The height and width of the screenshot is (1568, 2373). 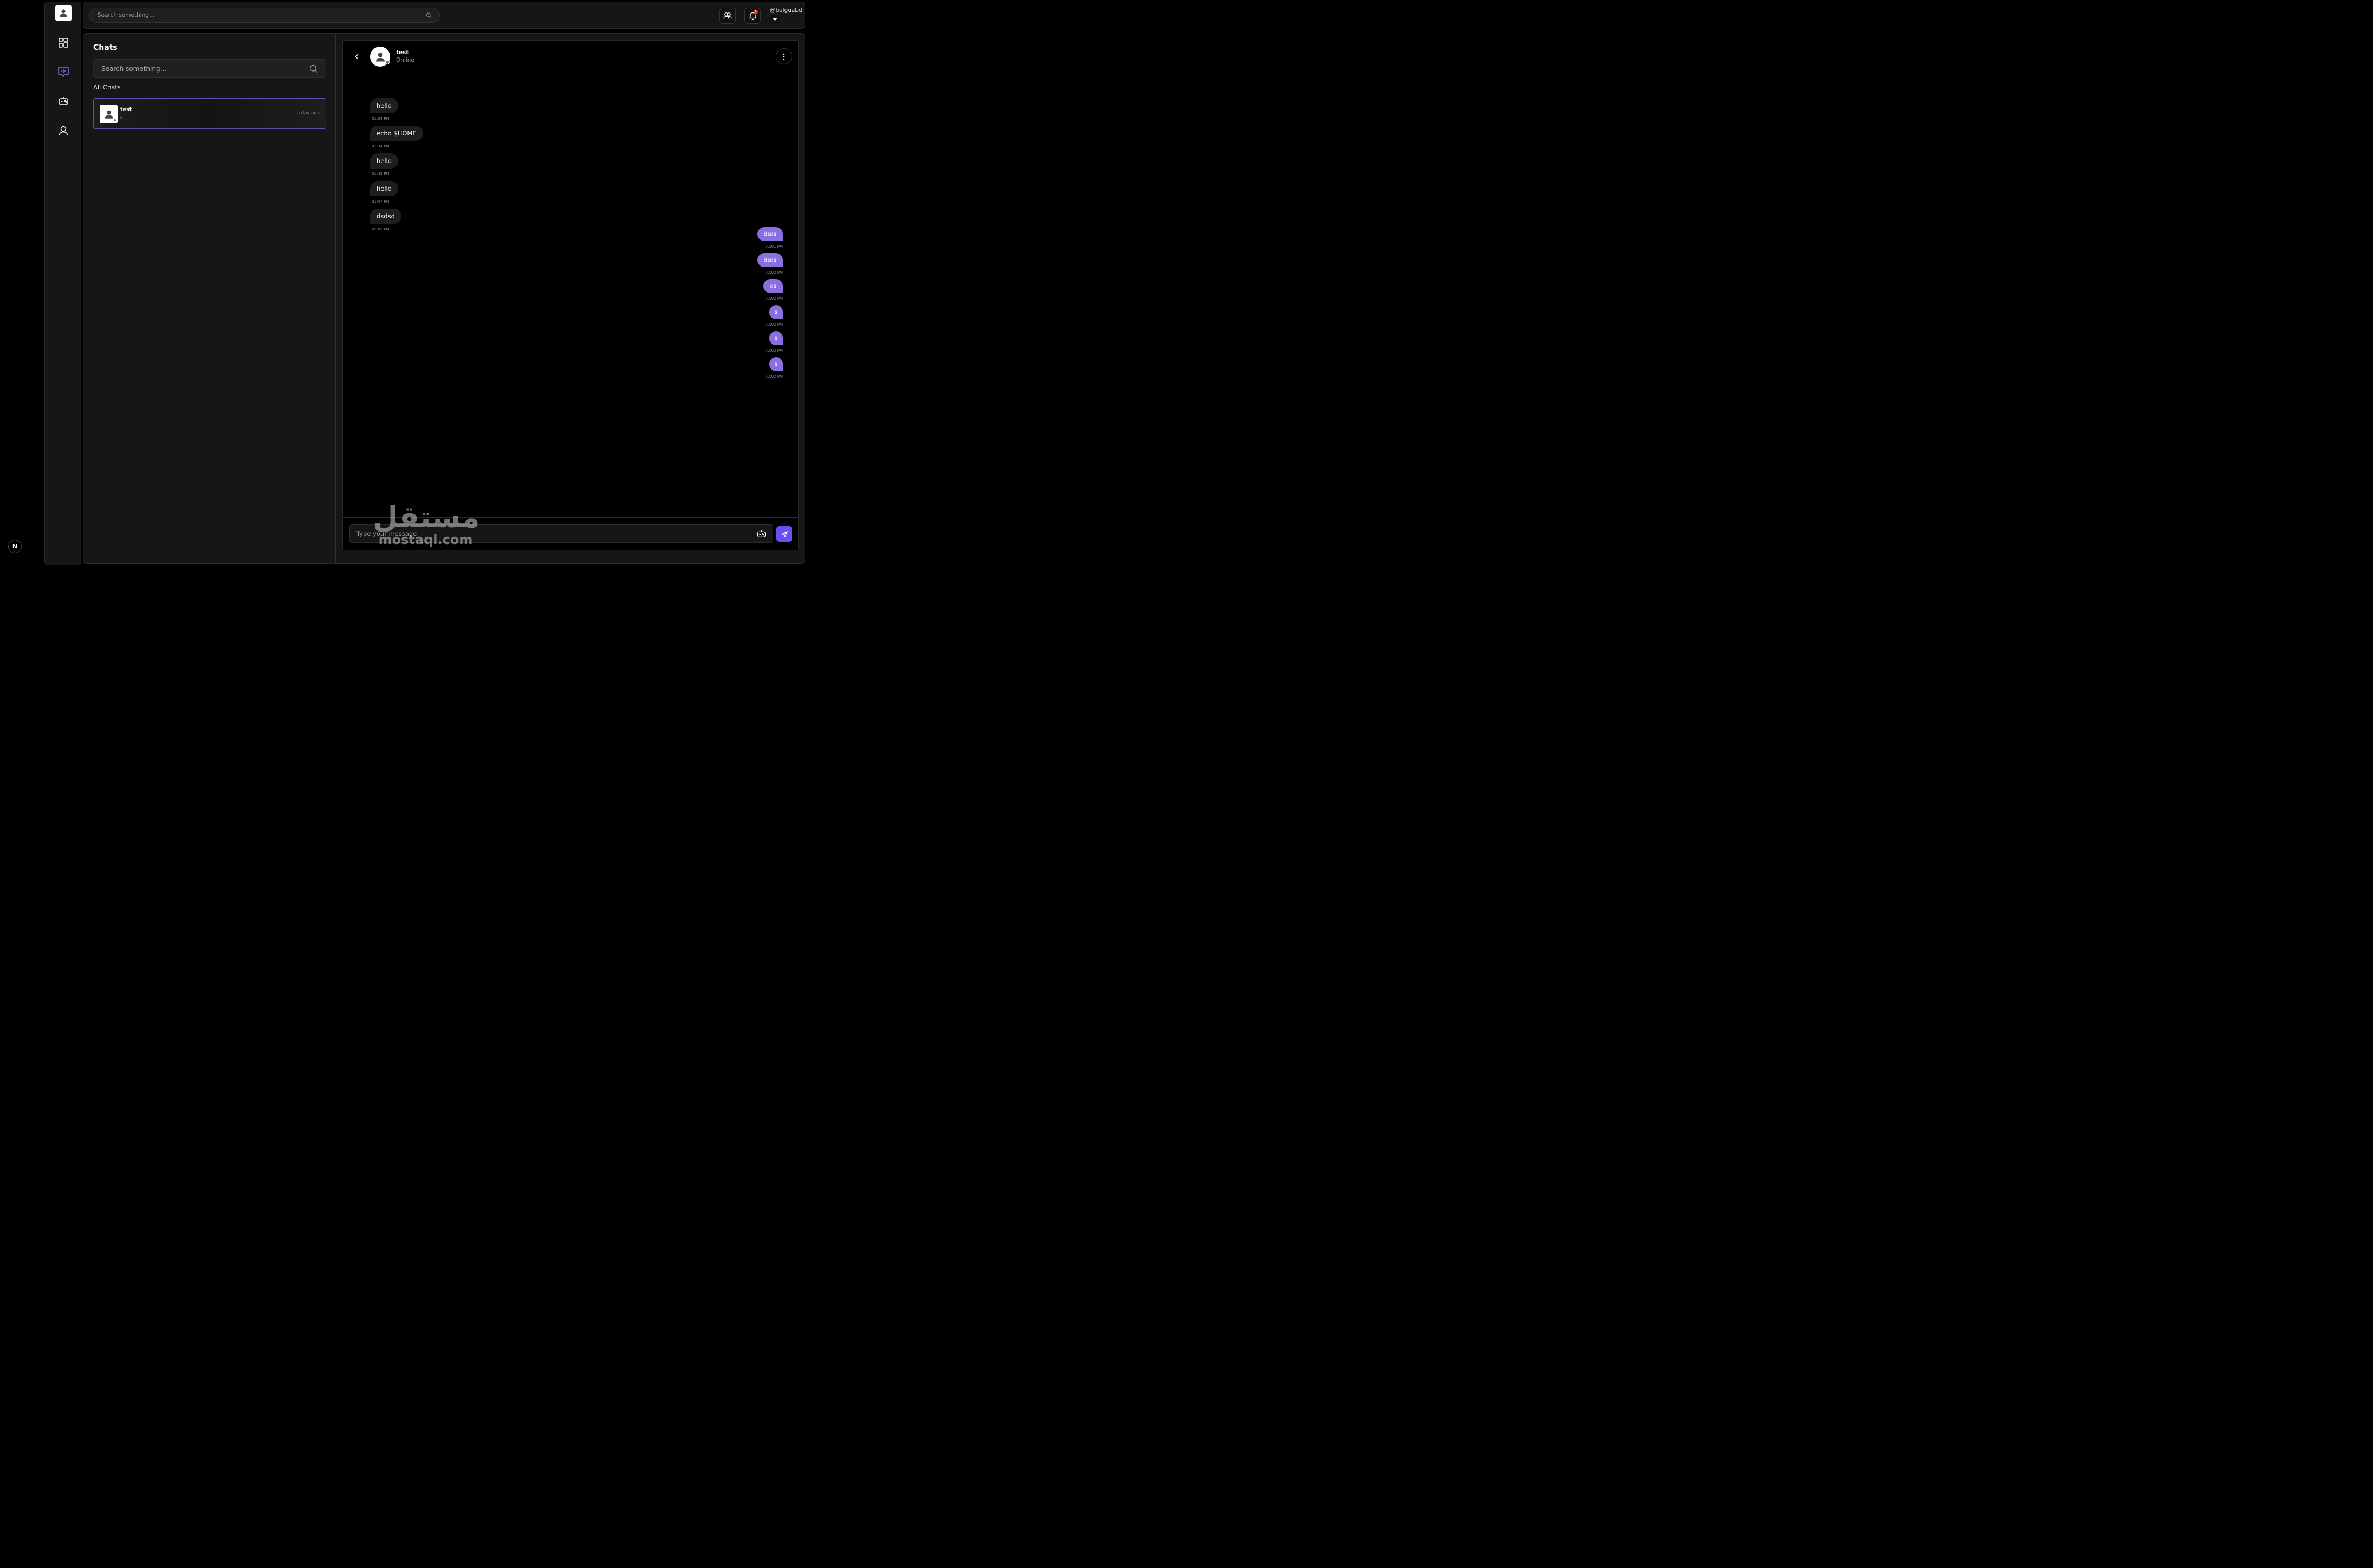 What do you see at coordinates (308, 113) in the screenshot?
I see `chat-item-time: a day ago` at bounding box center [308, 113].